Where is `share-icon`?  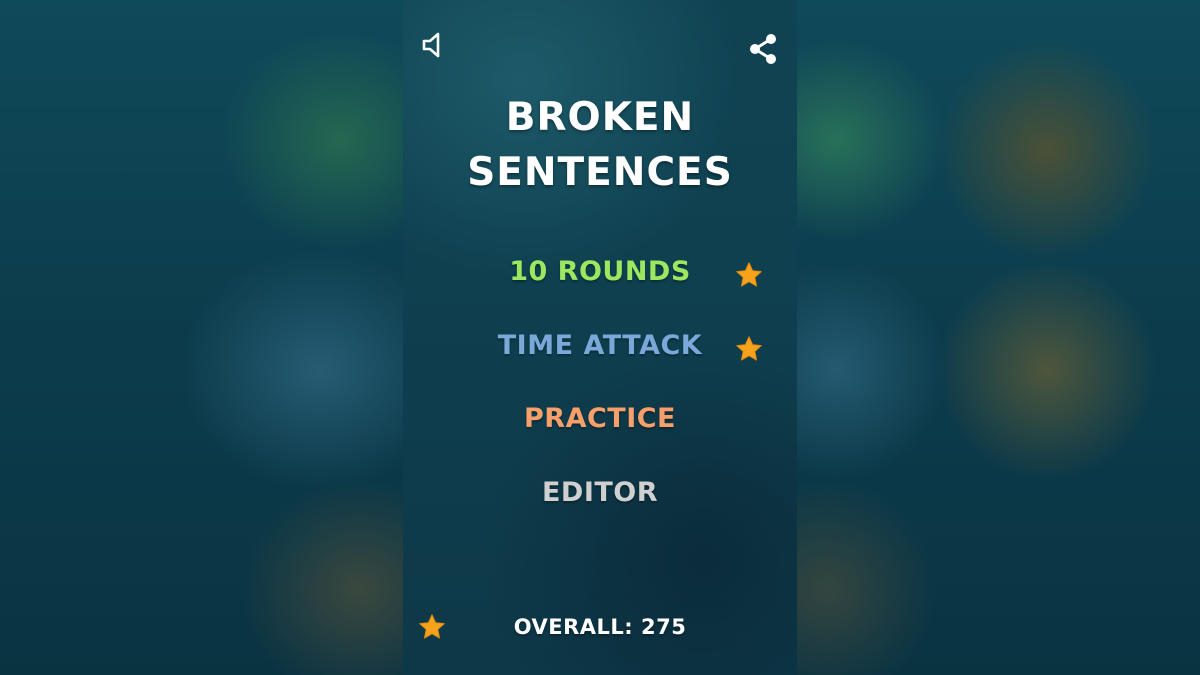
share-icon is located at coordinates (763, 49).